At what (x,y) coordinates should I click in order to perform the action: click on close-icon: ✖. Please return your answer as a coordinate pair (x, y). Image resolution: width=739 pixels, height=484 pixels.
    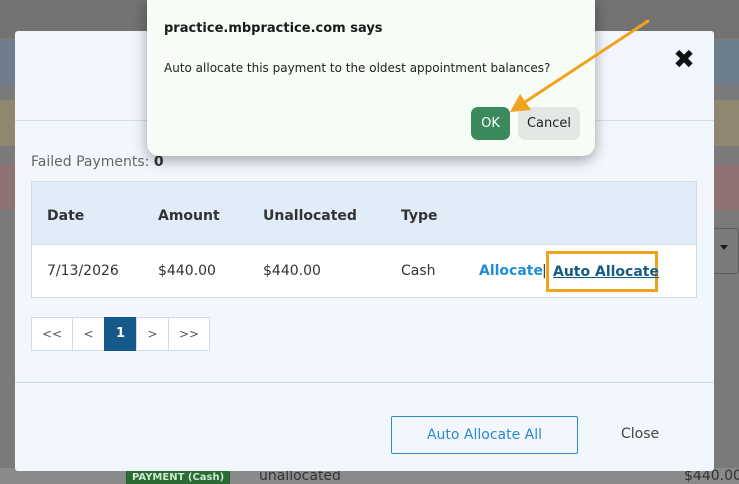
    Looking at the image, I should click on (684, 60).